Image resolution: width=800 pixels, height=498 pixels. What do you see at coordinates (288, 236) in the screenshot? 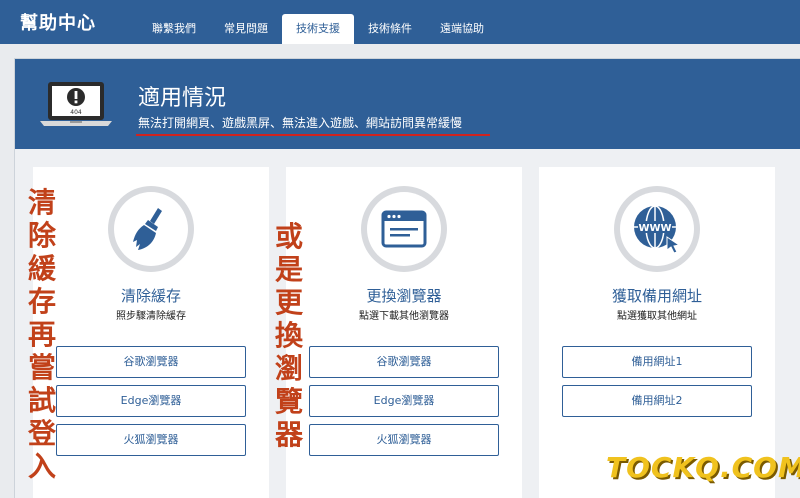
I see `overlay-char: 或` at bounding box center [288, 236].